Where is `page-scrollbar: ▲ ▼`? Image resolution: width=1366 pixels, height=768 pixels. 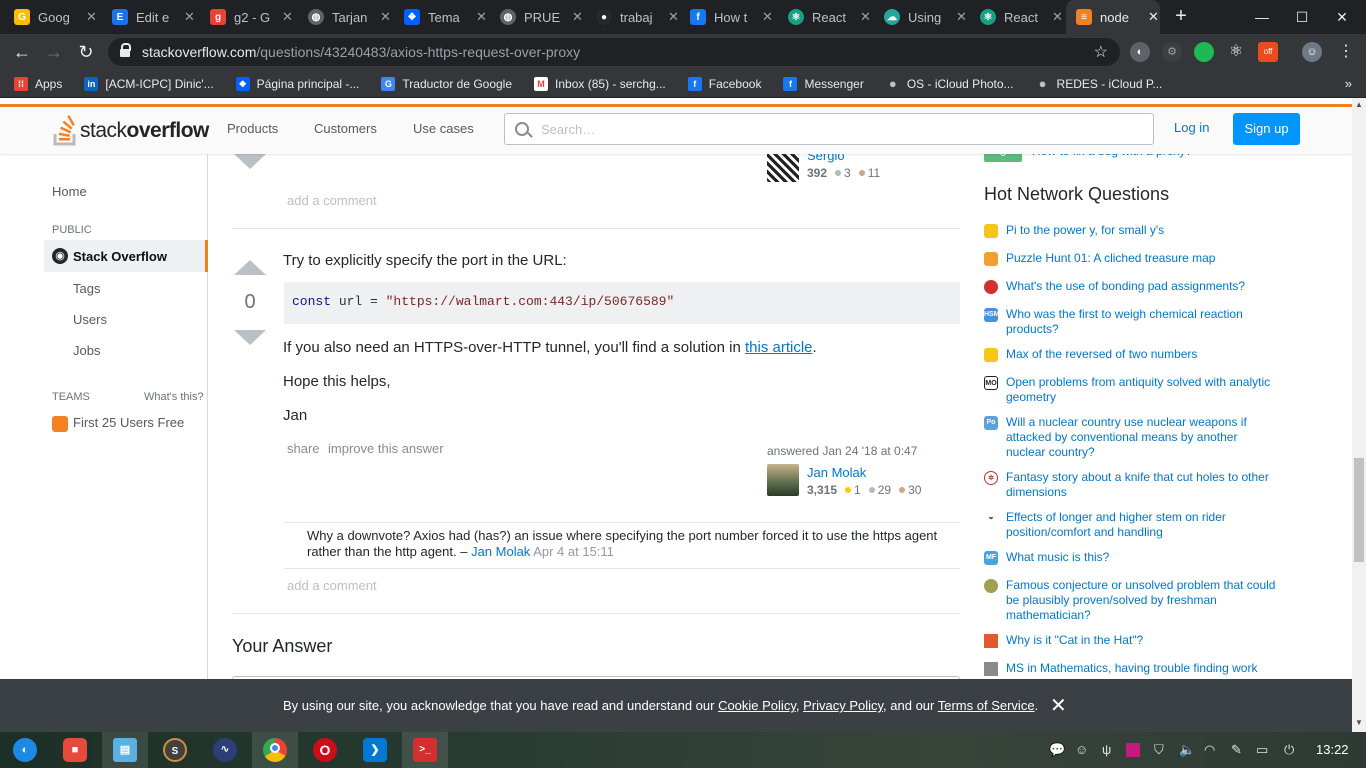 page-scrollbar: ▲ ▼ is located at coordinates (1359, 415).